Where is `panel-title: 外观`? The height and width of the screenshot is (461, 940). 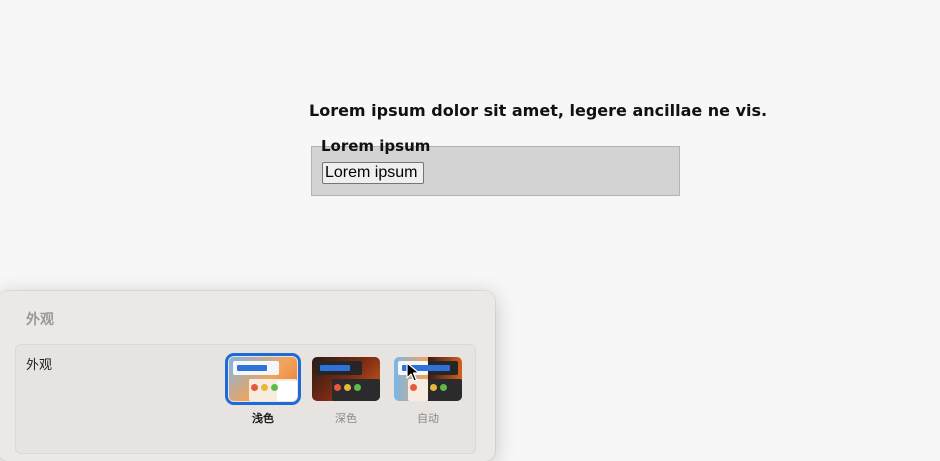
panel-title: 外观 is located at coordinates (40, 320).